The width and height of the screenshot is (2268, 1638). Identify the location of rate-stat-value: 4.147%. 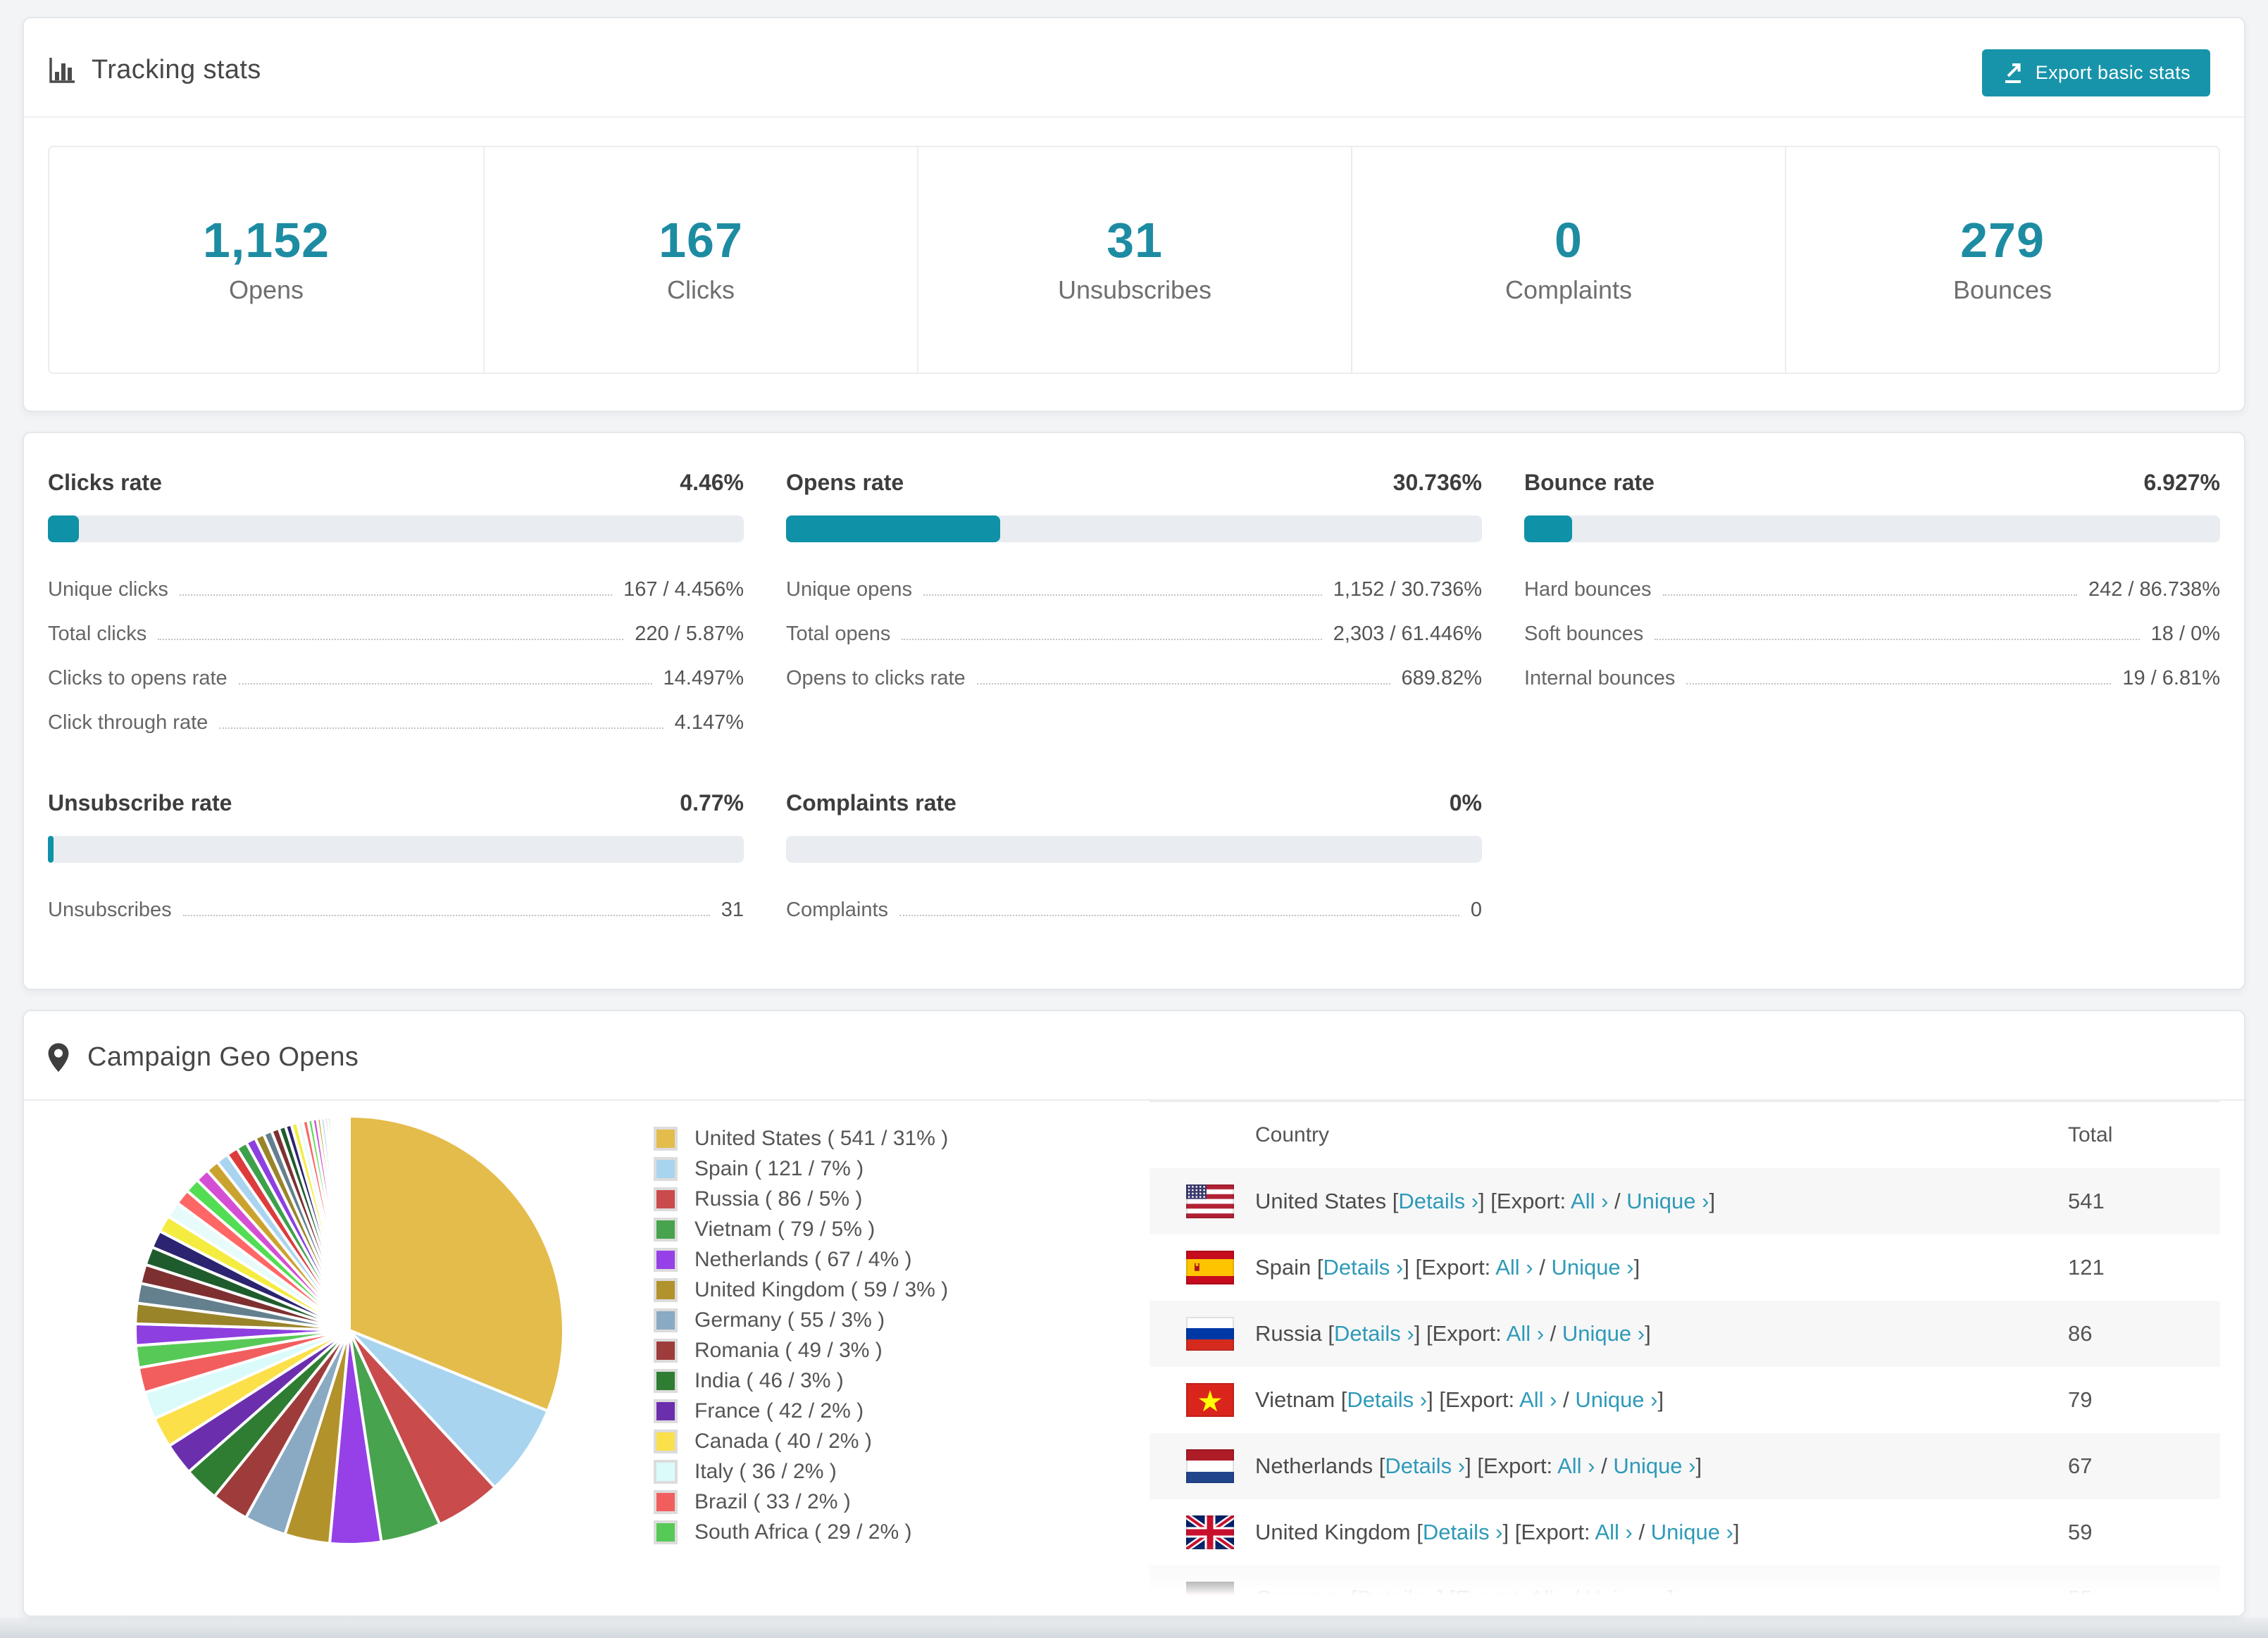
(709, 722).